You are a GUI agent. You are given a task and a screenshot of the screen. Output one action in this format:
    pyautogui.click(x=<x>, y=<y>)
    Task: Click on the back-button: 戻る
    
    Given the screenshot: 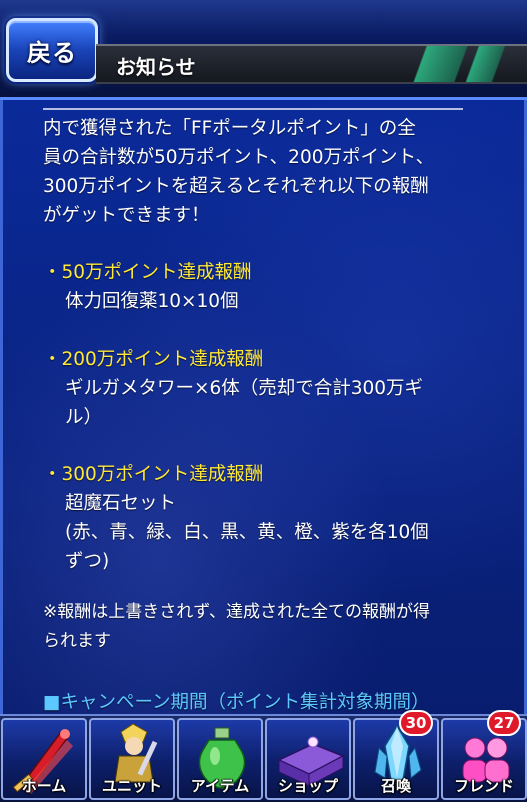 What is the action you would take?
    pyautogui.click(x=52, y=50)
    